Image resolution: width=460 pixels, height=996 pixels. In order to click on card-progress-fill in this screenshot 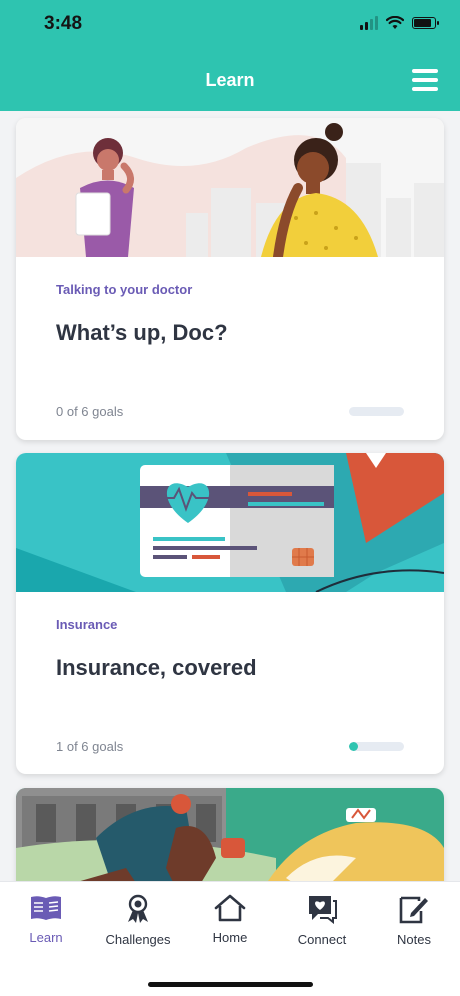, I will do `click(354, 746)`.